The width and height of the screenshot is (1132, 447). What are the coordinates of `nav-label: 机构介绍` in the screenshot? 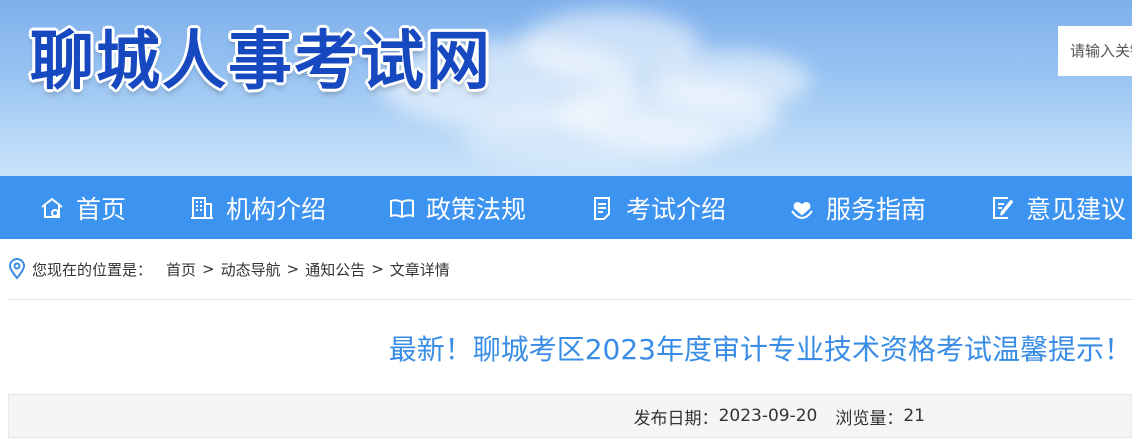 It's located at (276, 209).